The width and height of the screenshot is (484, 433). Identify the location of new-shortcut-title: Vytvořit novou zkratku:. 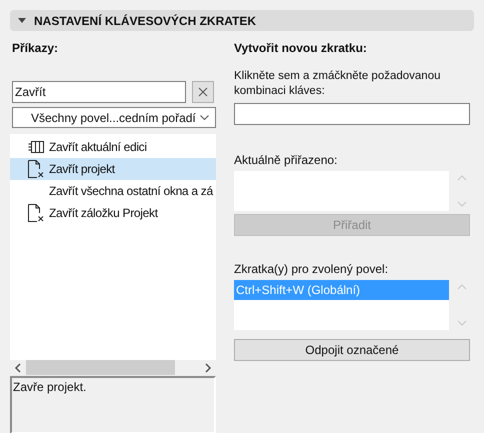
(301, 48).